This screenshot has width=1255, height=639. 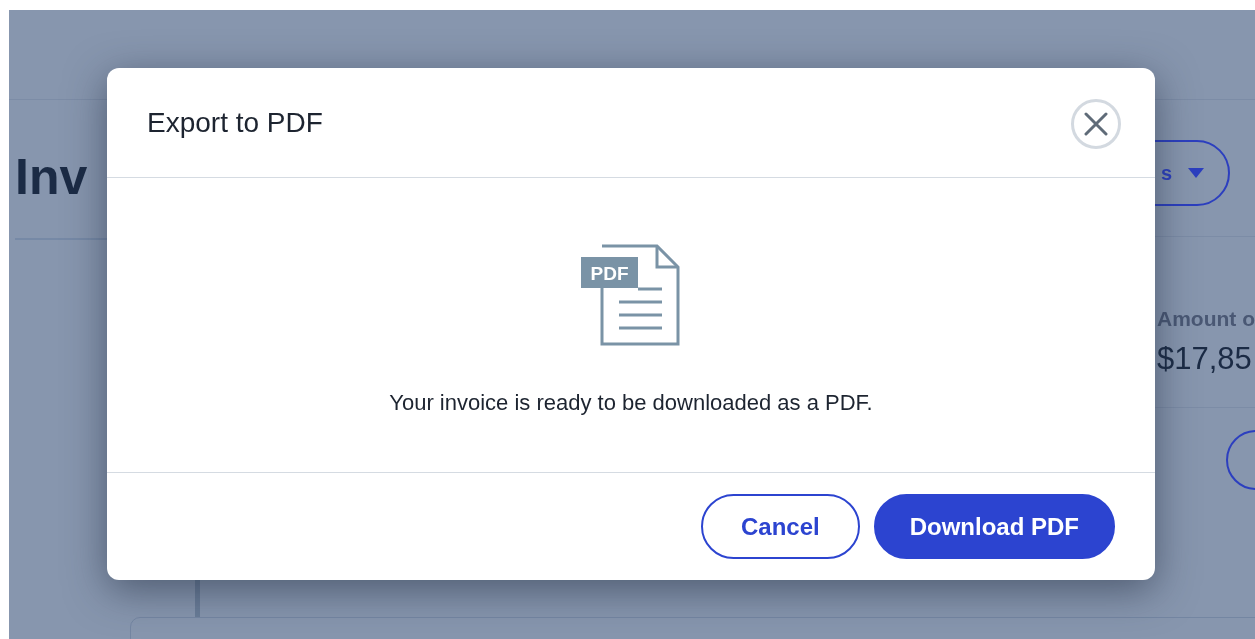 What do you see at coordinates (780, 526) in the screenshot?
I see `cancel-button: Cancel` at bounding box center [780, 526].